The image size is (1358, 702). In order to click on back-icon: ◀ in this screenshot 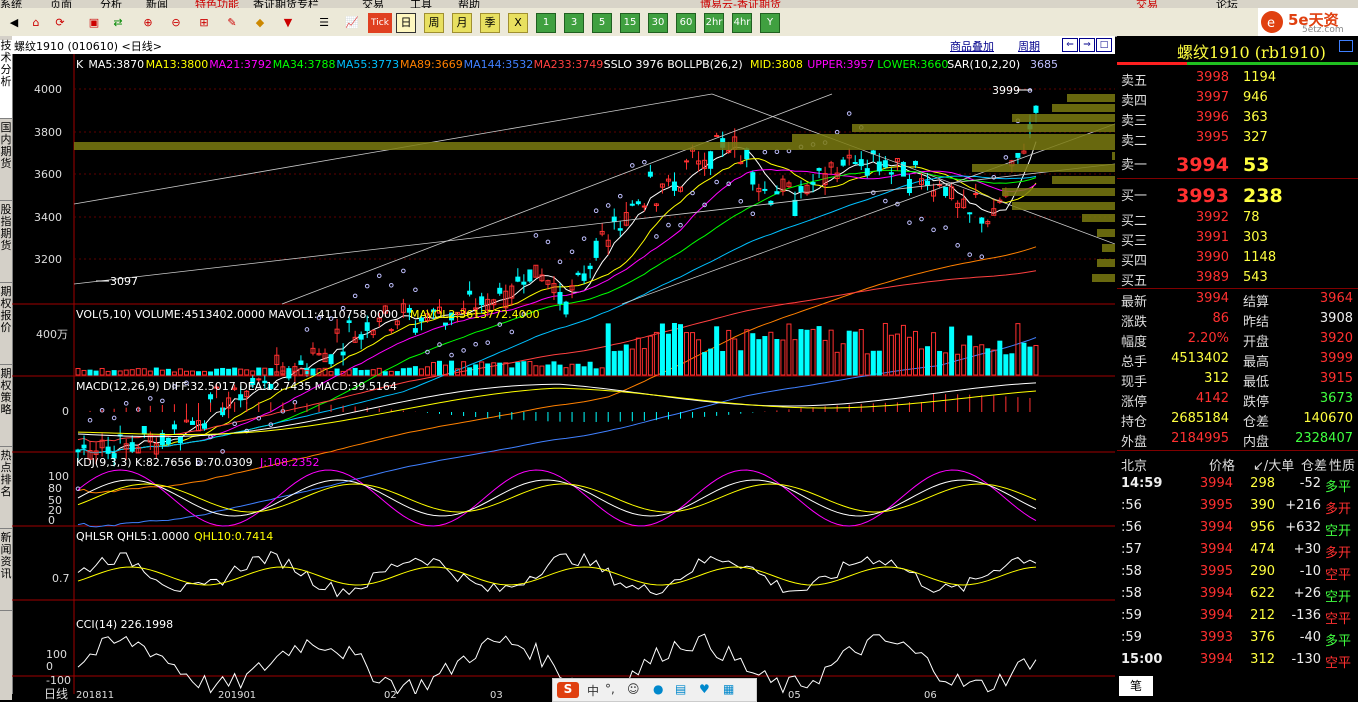, I will do `click(14, 23)`.